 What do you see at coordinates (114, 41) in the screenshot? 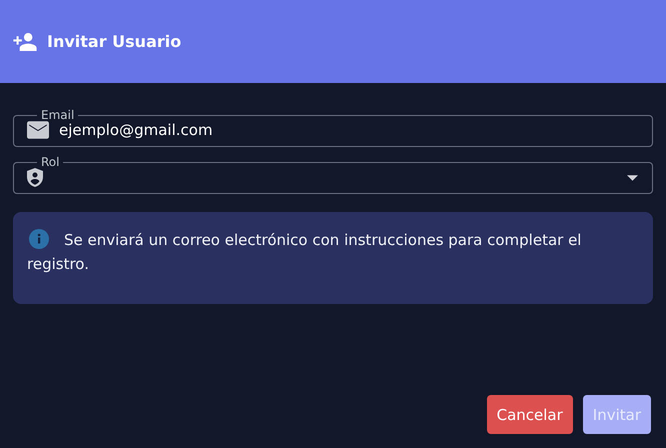
I see `dialog-title: Invitar Usuario` at bounding box center [114, 41].